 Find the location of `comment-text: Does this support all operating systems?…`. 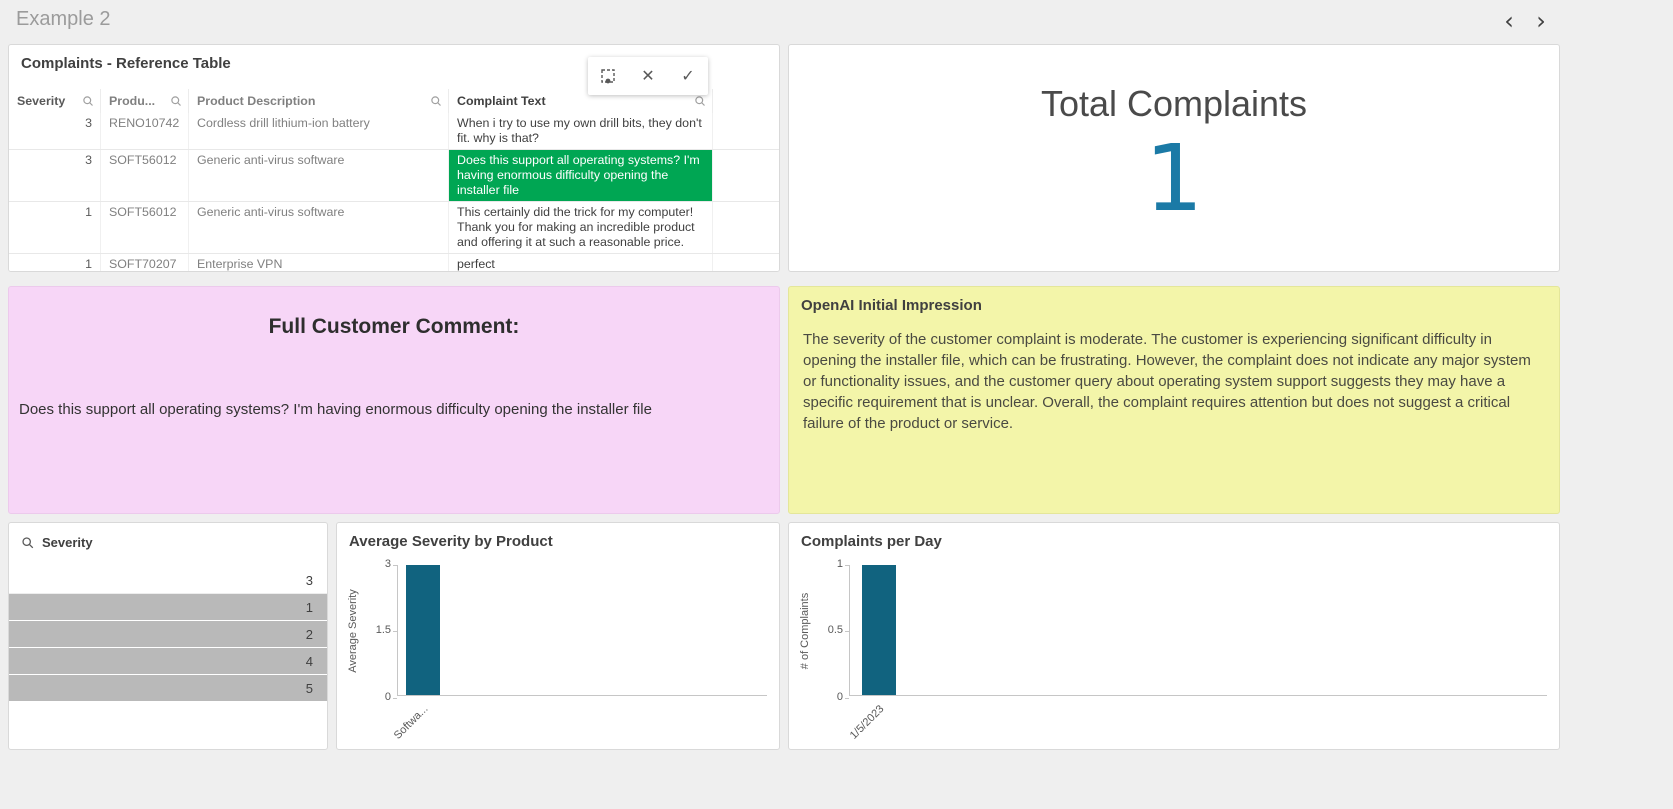

comment-text: Does this support all operating systems?… is located at coordinates (335, 409).